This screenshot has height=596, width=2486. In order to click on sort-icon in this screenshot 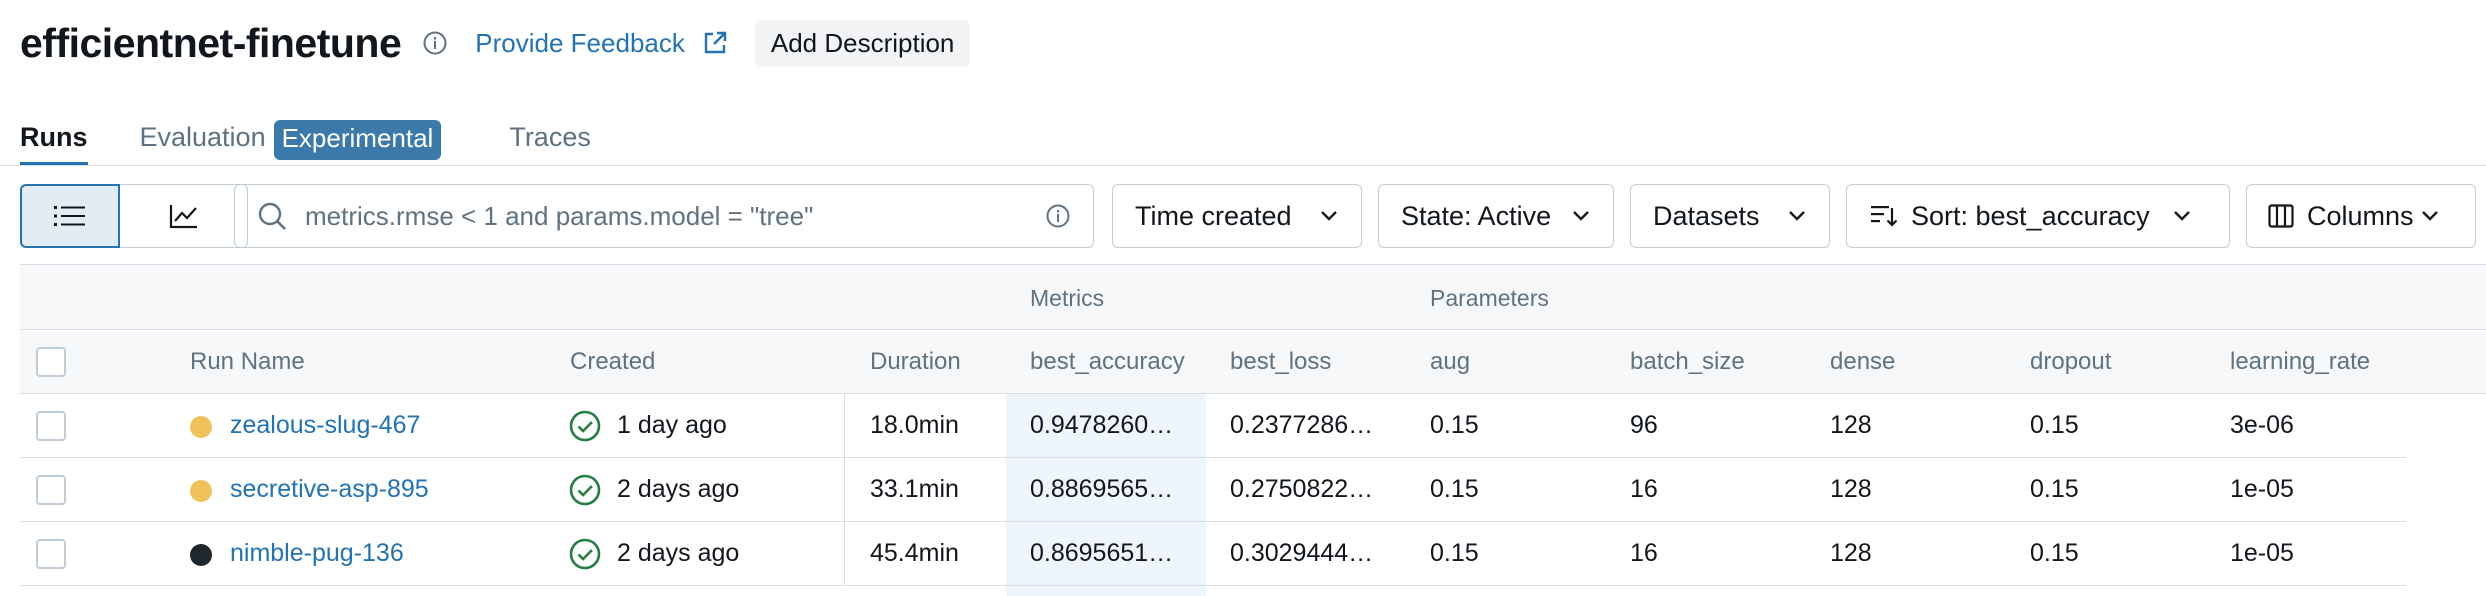, I will do `click(1884, 216)`.